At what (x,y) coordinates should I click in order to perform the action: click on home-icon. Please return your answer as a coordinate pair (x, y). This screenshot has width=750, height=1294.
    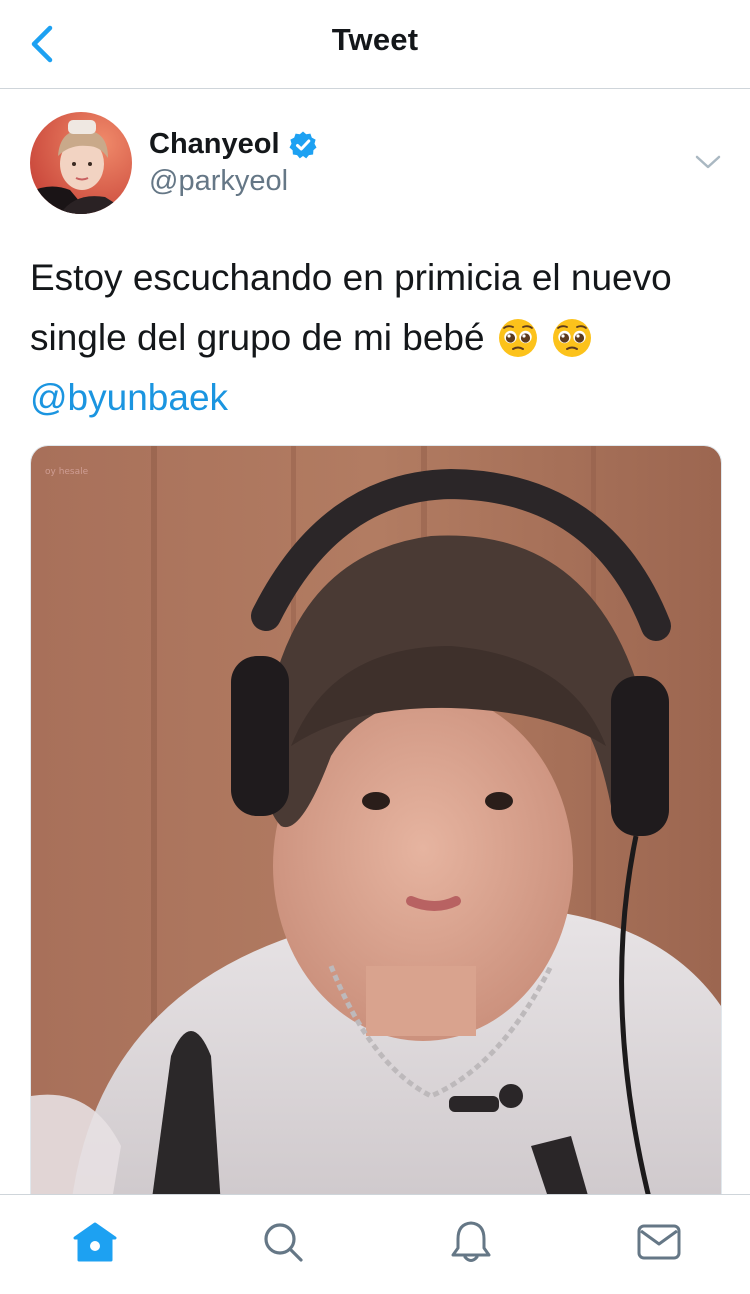
    Looking at the image, I should click on (95, 1242).